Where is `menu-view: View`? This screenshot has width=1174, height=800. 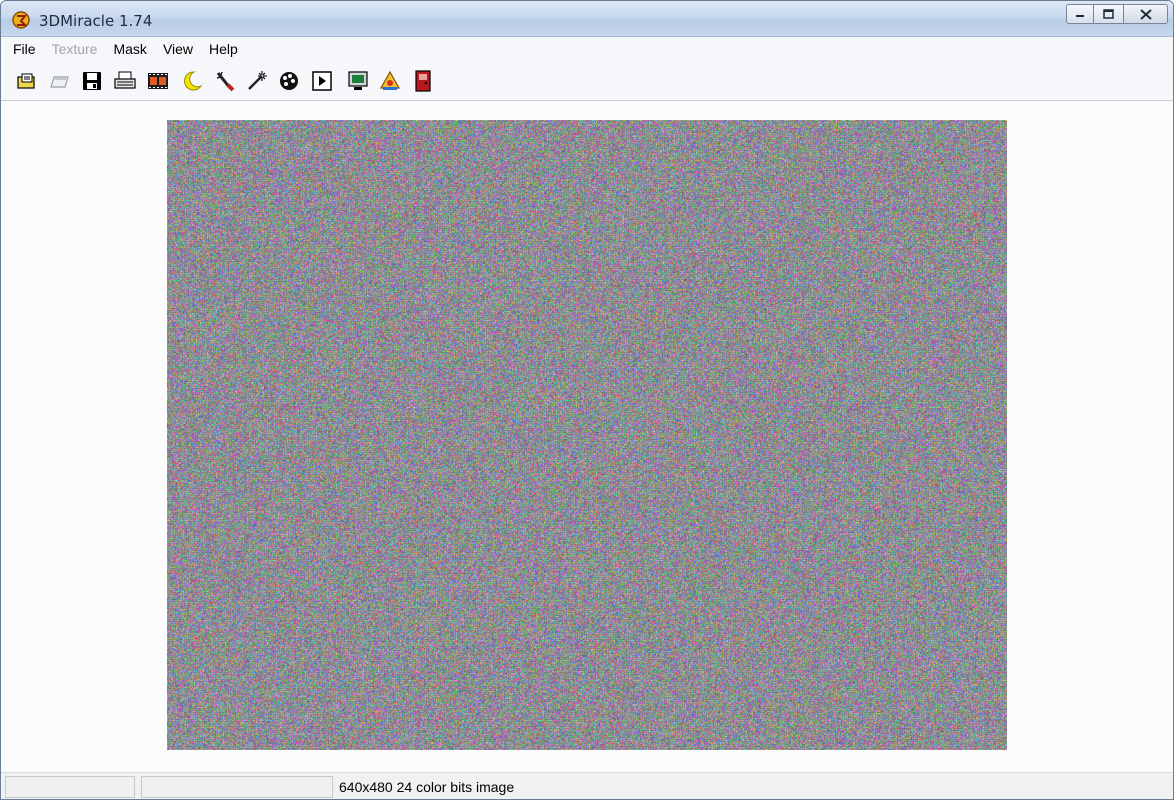 menu-view: View is located at coordinates (178, 49).